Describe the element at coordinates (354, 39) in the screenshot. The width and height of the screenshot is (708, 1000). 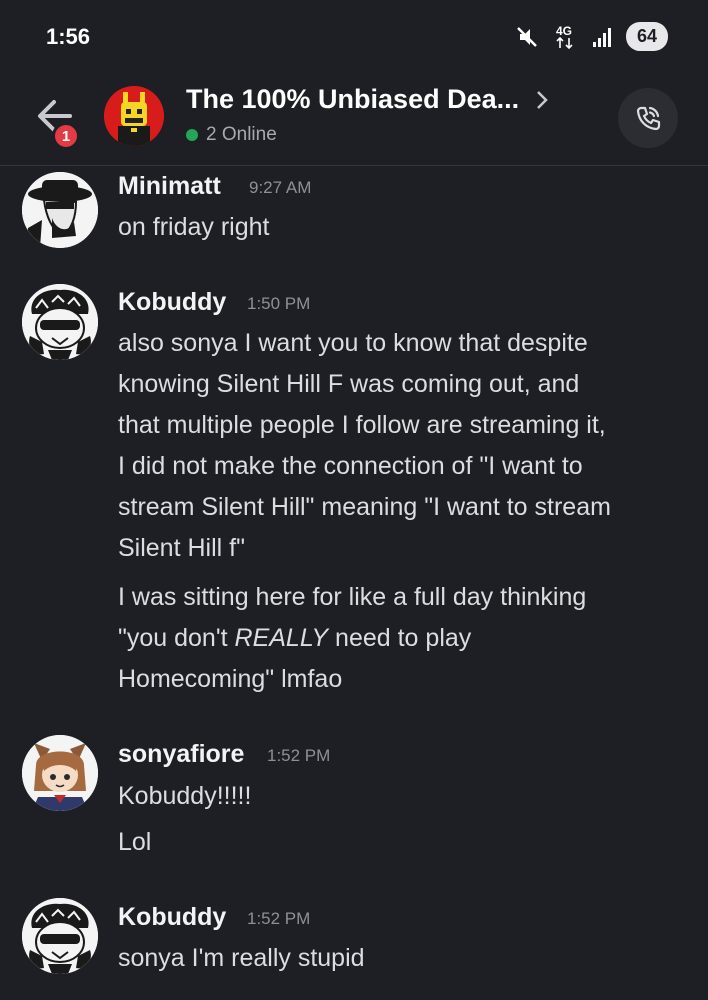
I see `status-bar: 1:56 4G 64` at that location.